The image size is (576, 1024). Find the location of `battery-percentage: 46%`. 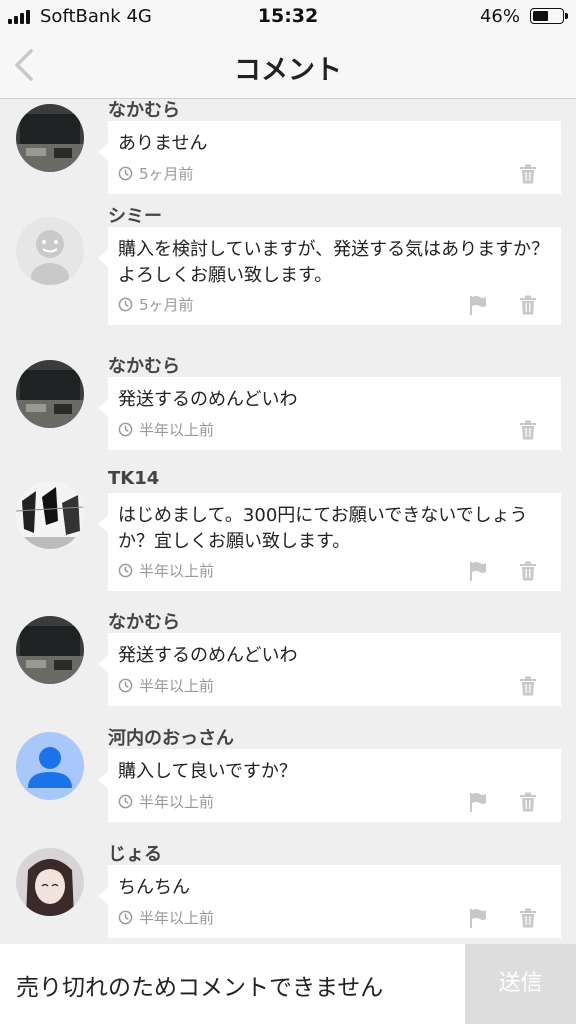

battery-percentage: 46% is located at coordinates (499, 16).